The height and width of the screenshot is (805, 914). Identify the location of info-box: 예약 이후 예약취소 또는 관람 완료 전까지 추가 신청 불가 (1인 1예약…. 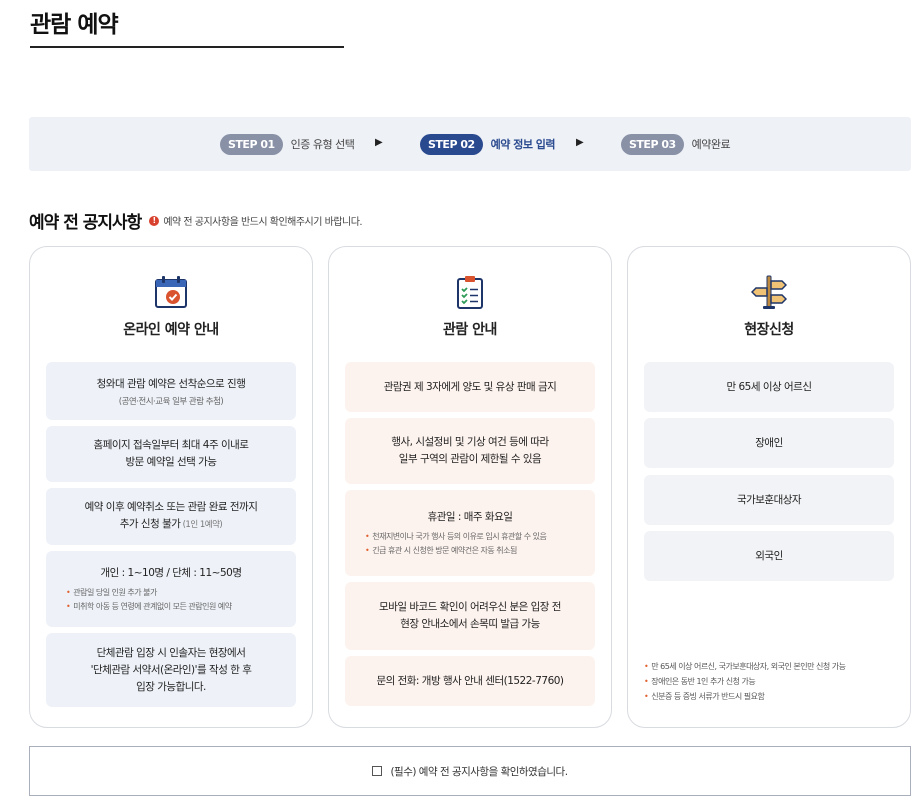
(171, 516).